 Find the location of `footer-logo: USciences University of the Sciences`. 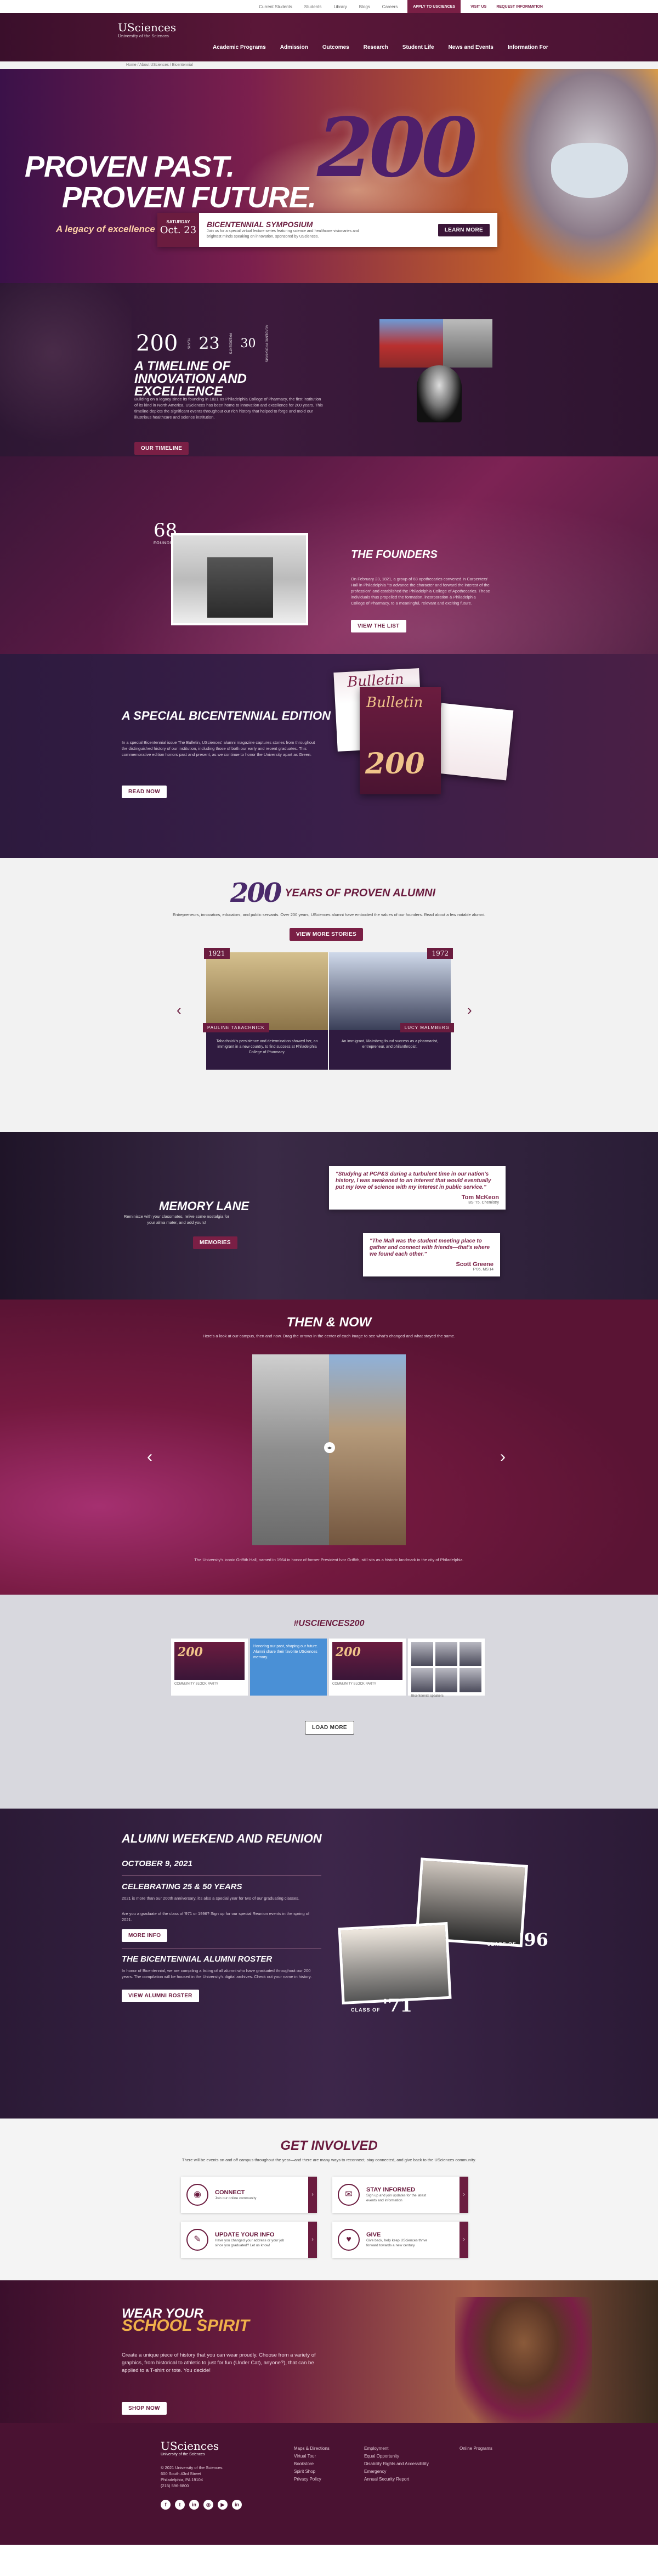

footer-logo: USciences University of the Sciences is located at coordinates (190, 2447).